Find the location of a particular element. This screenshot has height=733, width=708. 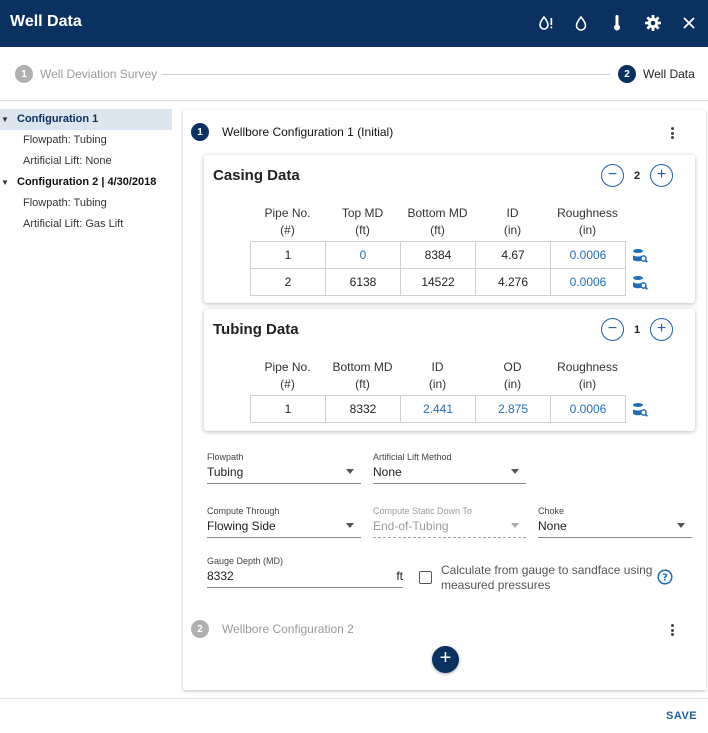

table-cell: 8332 is located at coordinates (363, 409).